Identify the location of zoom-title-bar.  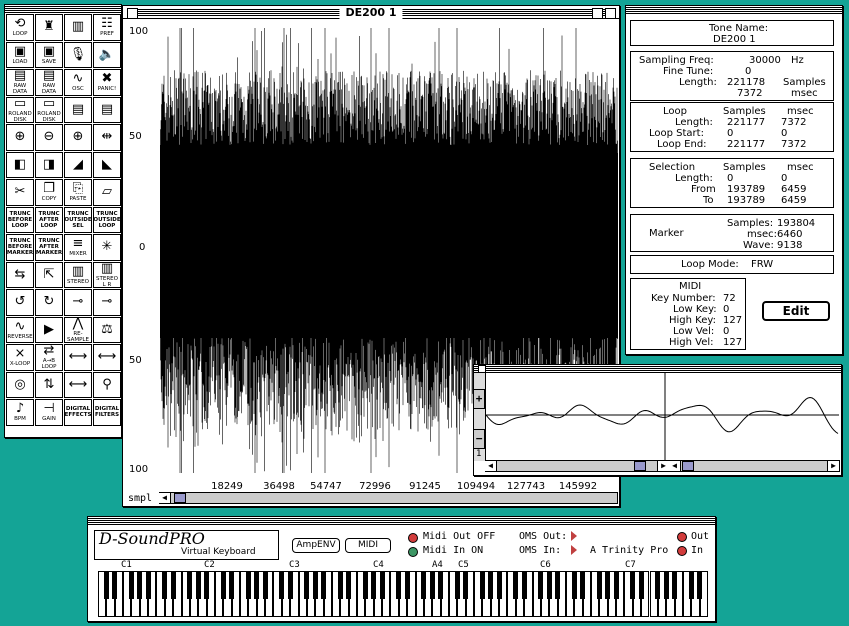
(657, 369).